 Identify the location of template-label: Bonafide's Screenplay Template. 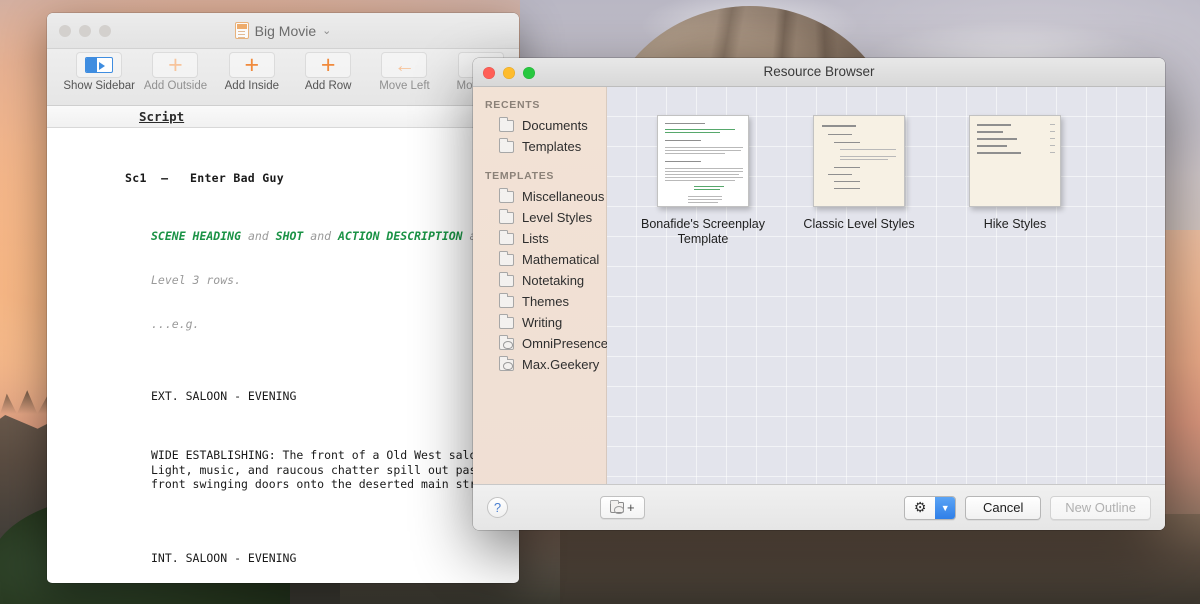
(703, 231).